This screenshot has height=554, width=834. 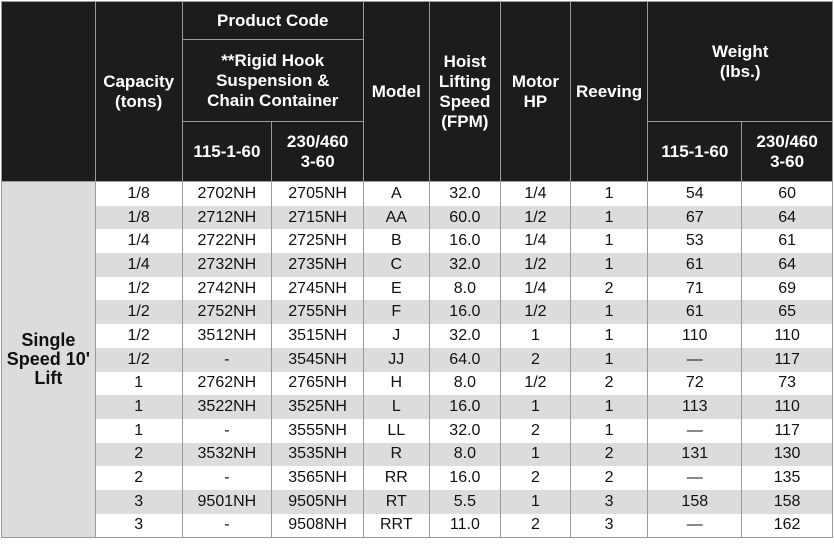 What do you see at coordinates (465, 501) in the screenshot?
I see `lifting-speed-cell: 5.5` at bounding box center [465, 501].